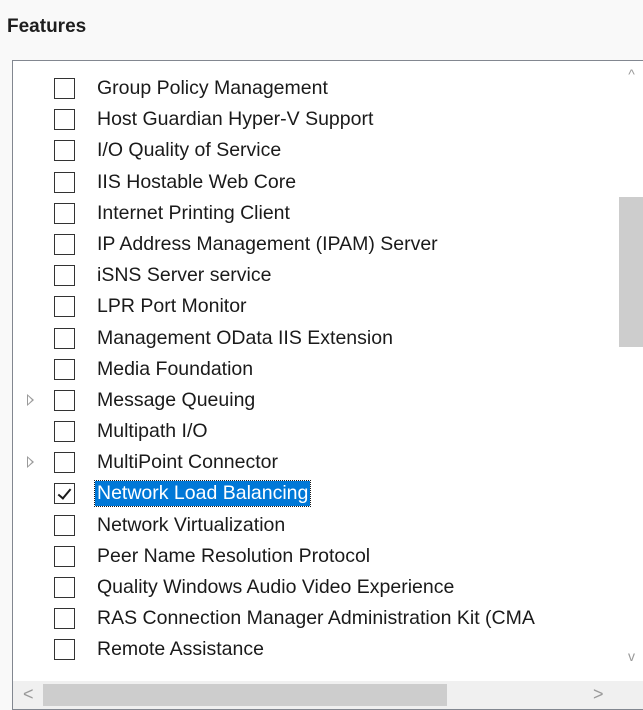  Describe the element at coordinates (316, 462) in the screenshot. I see `feature-row: MultiPoint Connector` at that location.